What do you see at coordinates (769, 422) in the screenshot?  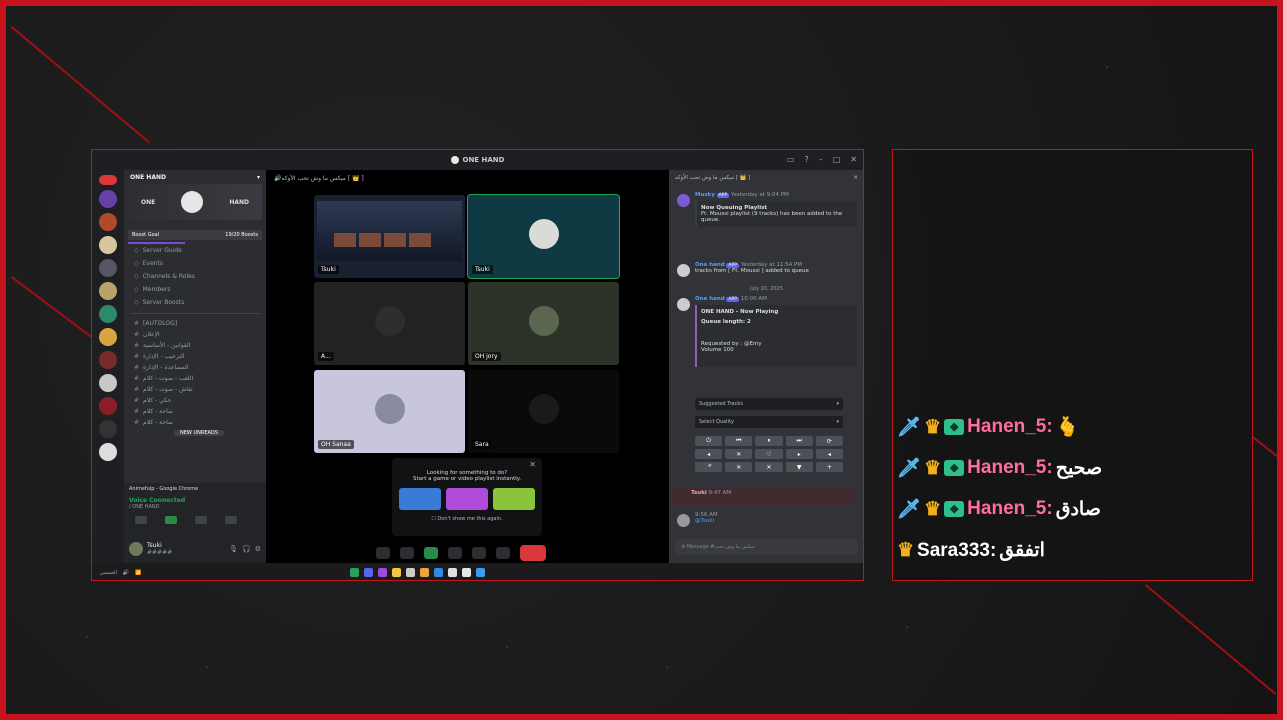 I see `quality-select: Select Quality ▾` at bounding box center [769, 422].